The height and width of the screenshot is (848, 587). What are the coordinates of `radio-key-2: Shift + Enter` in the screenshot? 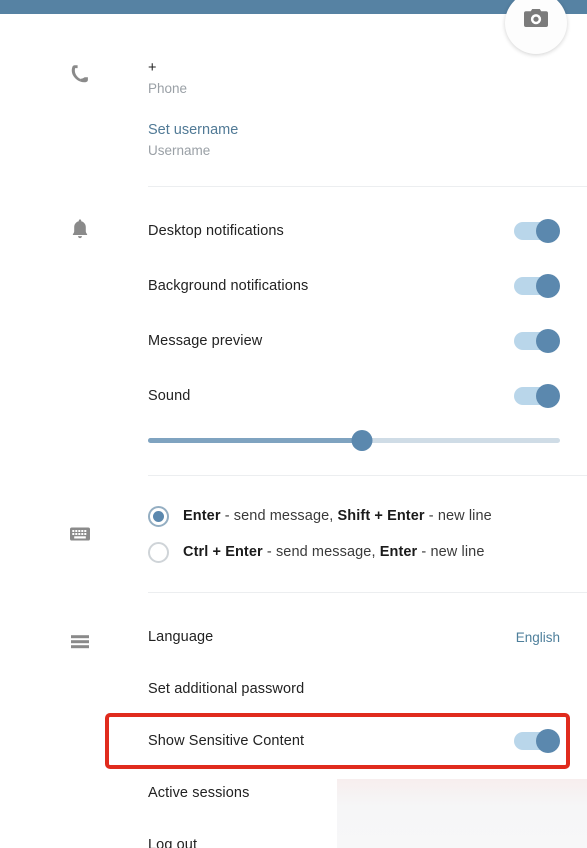 It's located at (381, 516).